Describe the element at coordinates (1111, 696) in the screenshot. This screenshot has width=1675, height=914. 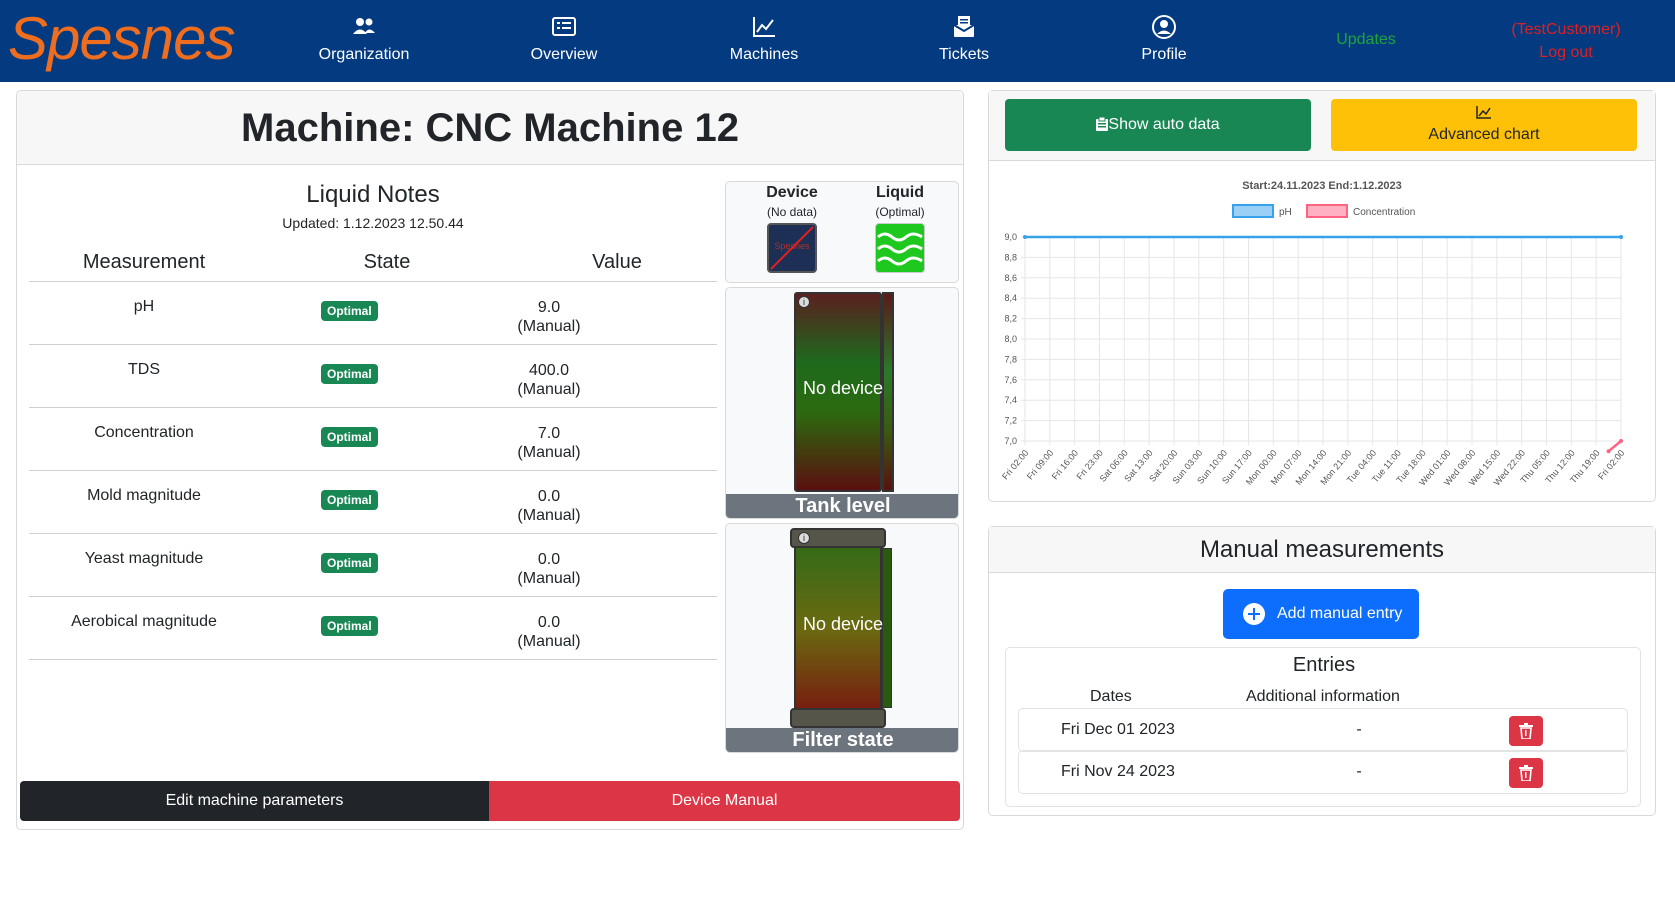
I see `col-dates: Dates` at that location.